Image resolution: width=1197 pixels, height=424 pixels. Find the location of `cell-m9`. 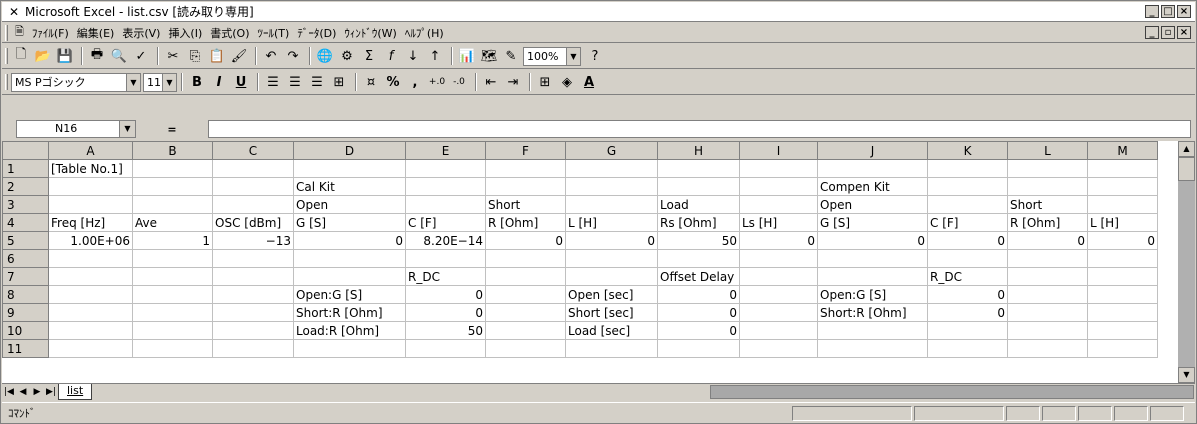

cell-m9 is located at coordinates (1122, 312).